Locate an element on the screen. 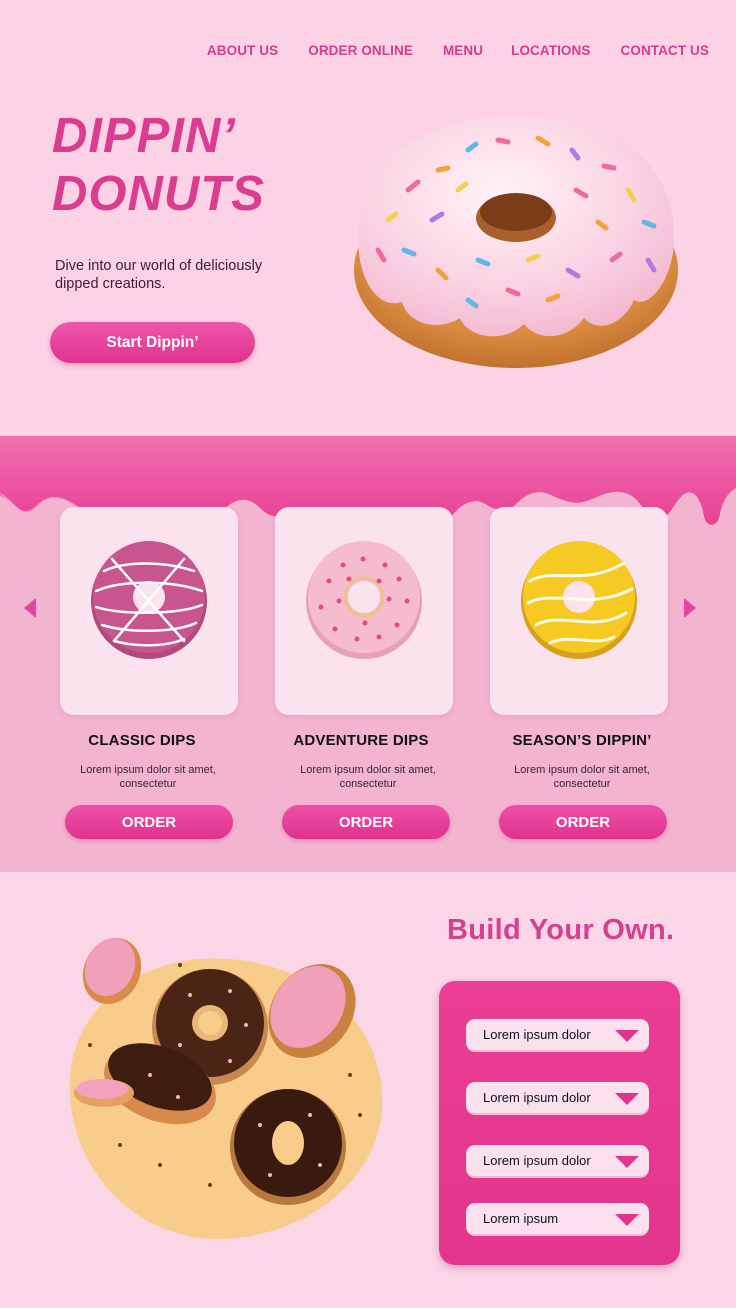 This screenshot has height=1308, width=736. adventure-dips-description: Lorem ipsum dolor sit amet, consectetur is located at coordinates (368, 777).